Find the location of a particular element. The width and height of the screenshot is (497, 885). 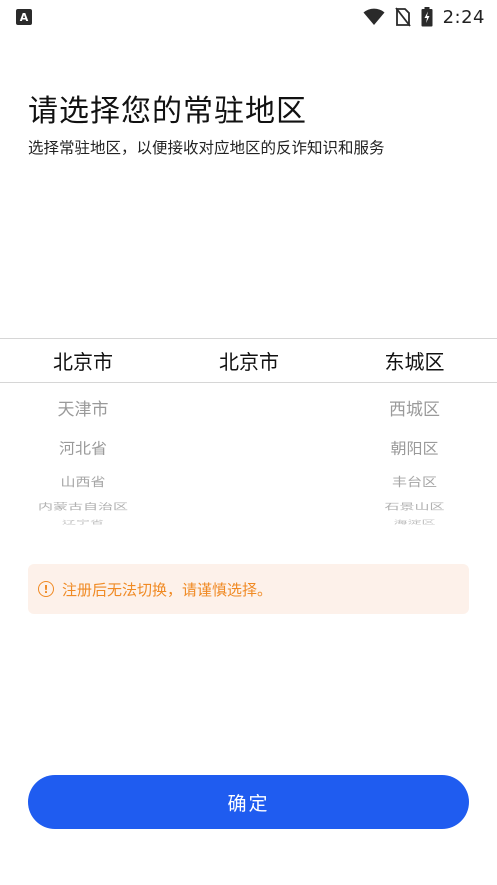

province-option: 内蒙古自治区 is located at coordinates (83, 507).